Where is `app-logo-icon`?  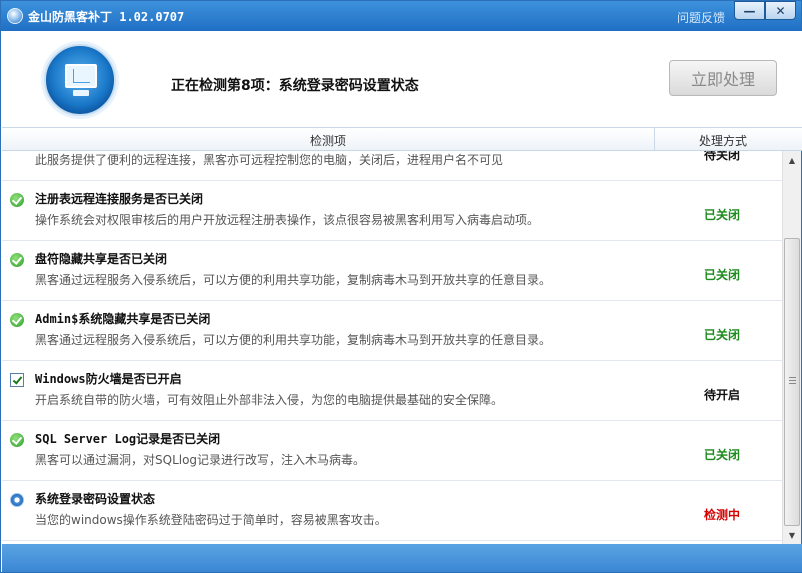 app-logo-icon is located at coordinates (15, 16).